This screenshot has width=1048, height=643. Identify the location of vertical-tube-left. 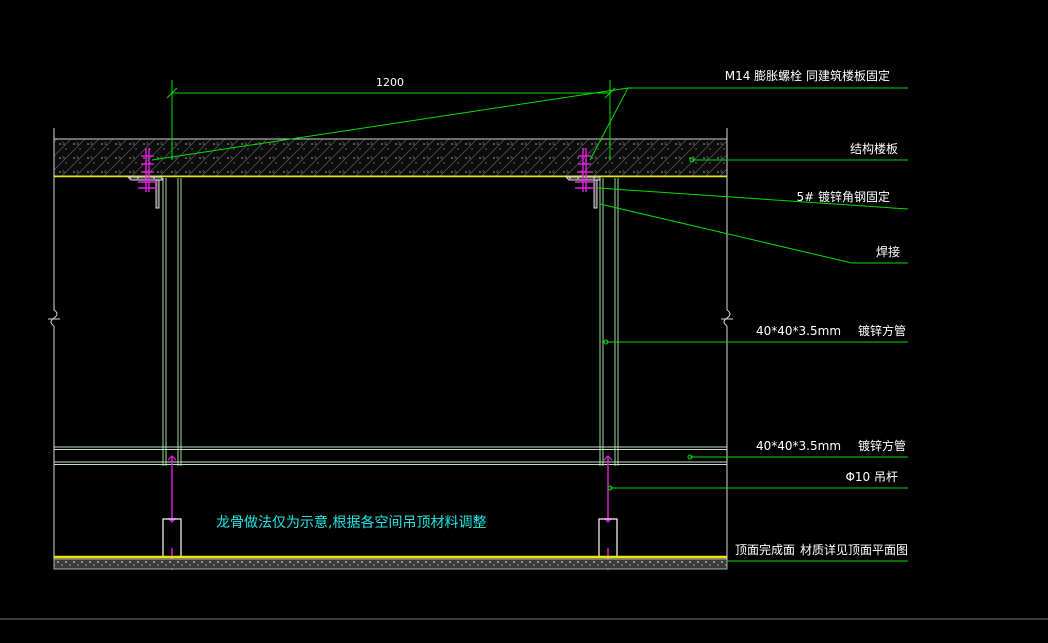
(172, 322).